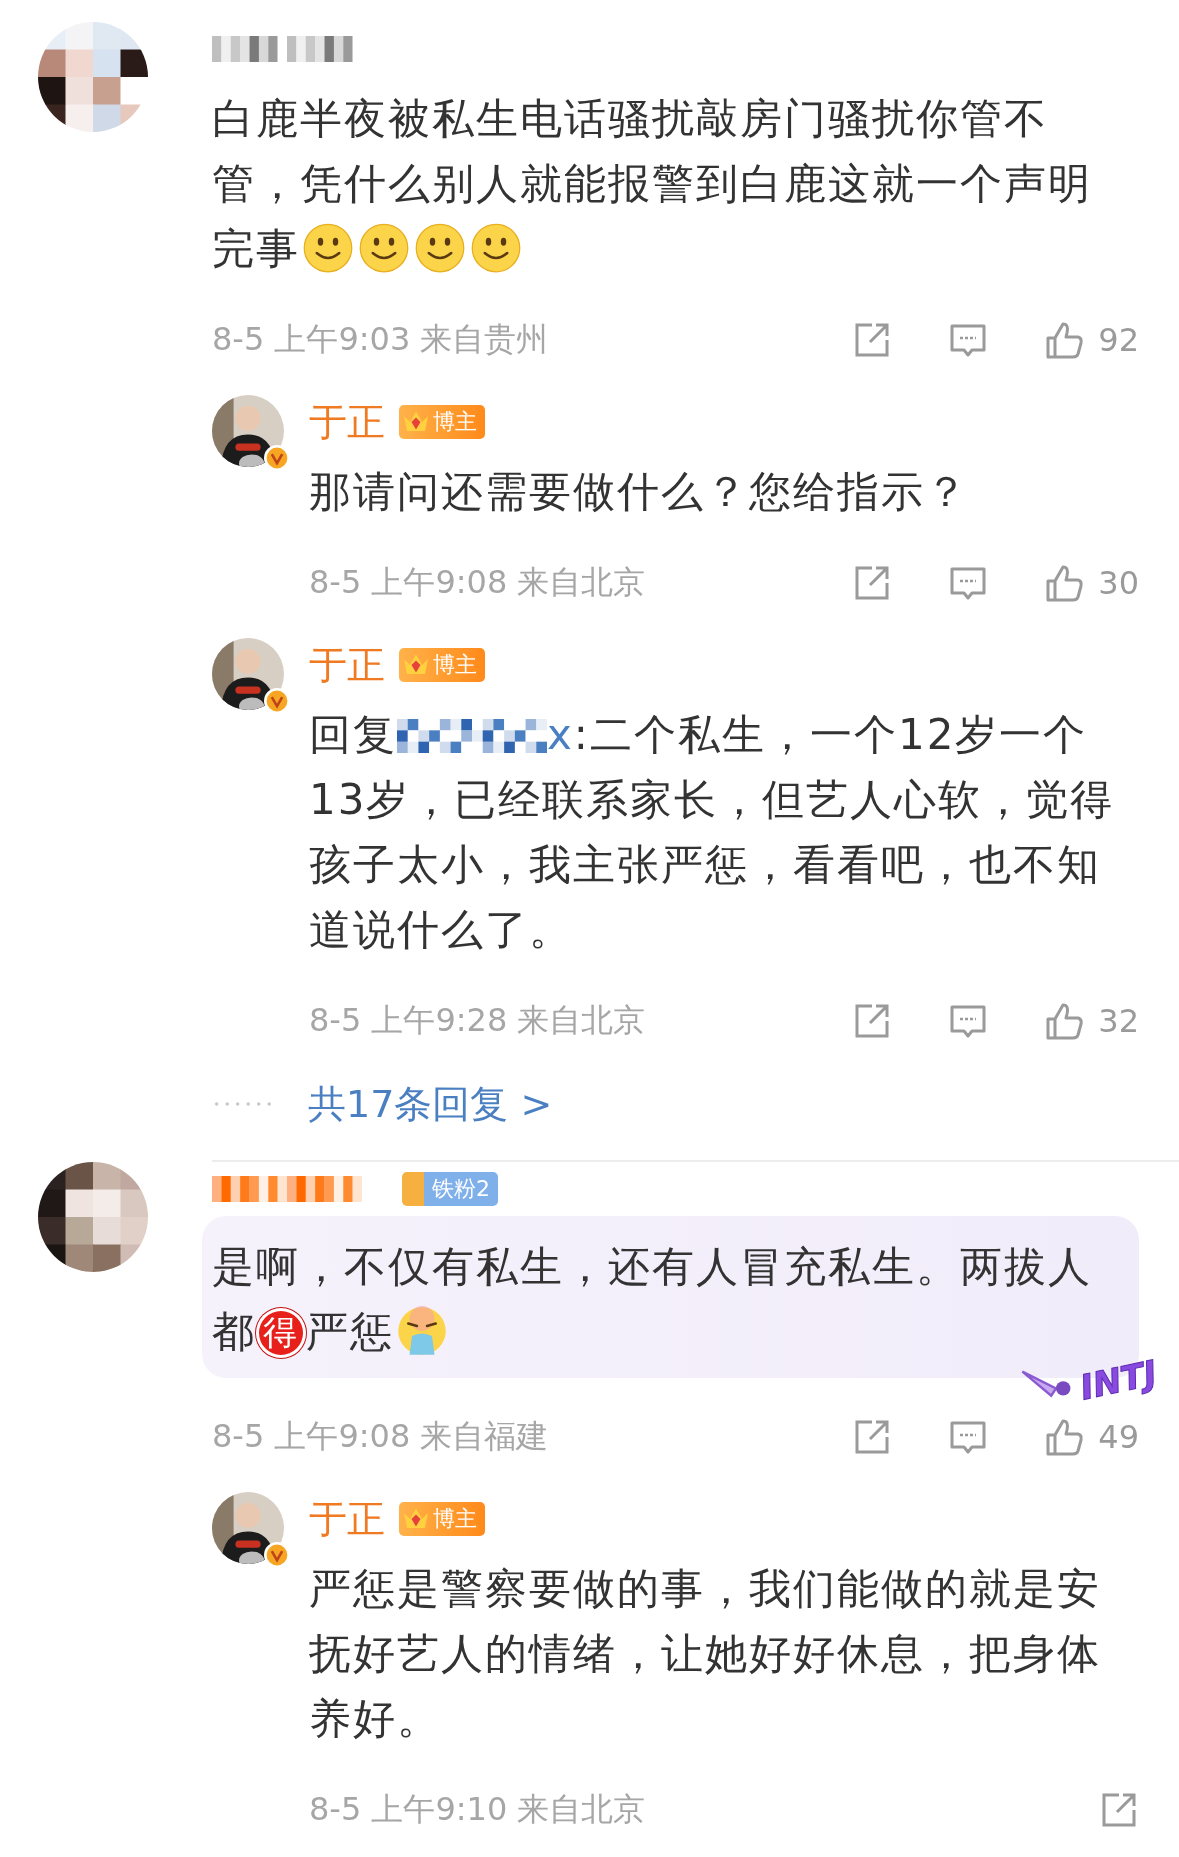 The image size is (1179, 1857). I want to click on reply-meta: 8-5 上午9:28 来自北京, so click(477, 1020).